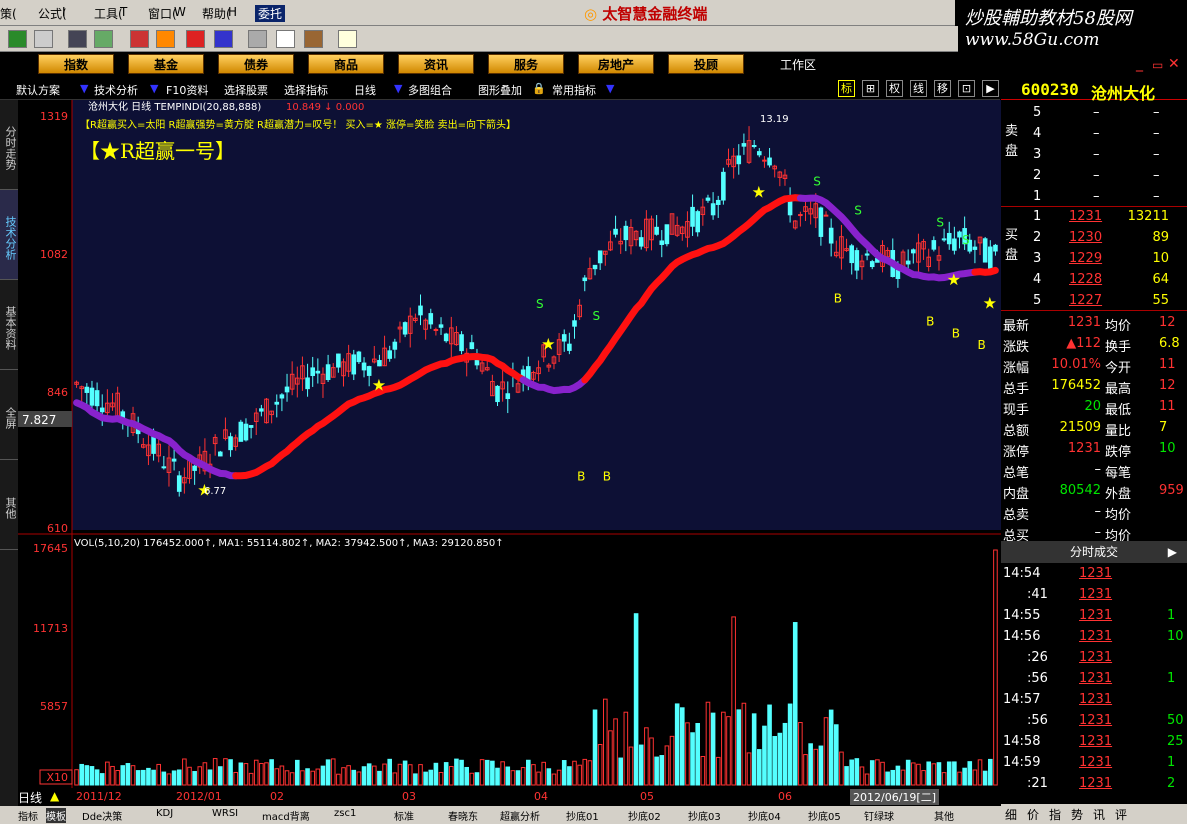  Describe the element at coordinates (1109, 176) in the screenshot. I see `sell-order-row: 2 – –` at that location.